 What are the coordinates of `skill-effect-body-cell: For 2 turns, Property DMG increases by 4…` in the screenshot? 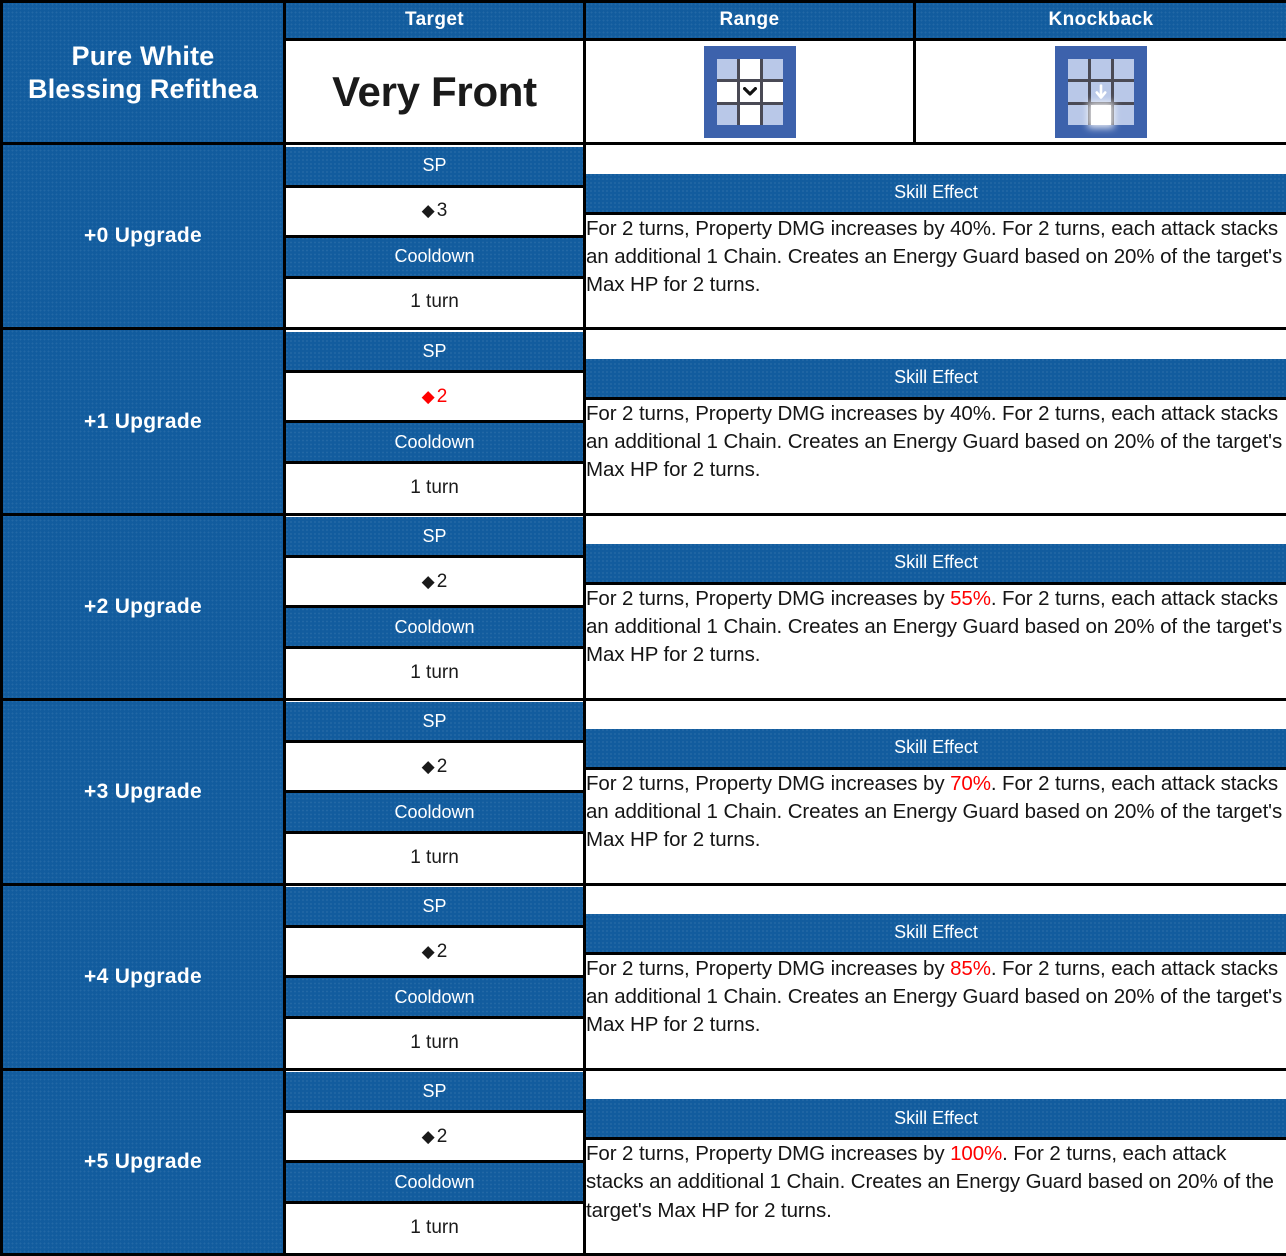 It's located at (936, 441).